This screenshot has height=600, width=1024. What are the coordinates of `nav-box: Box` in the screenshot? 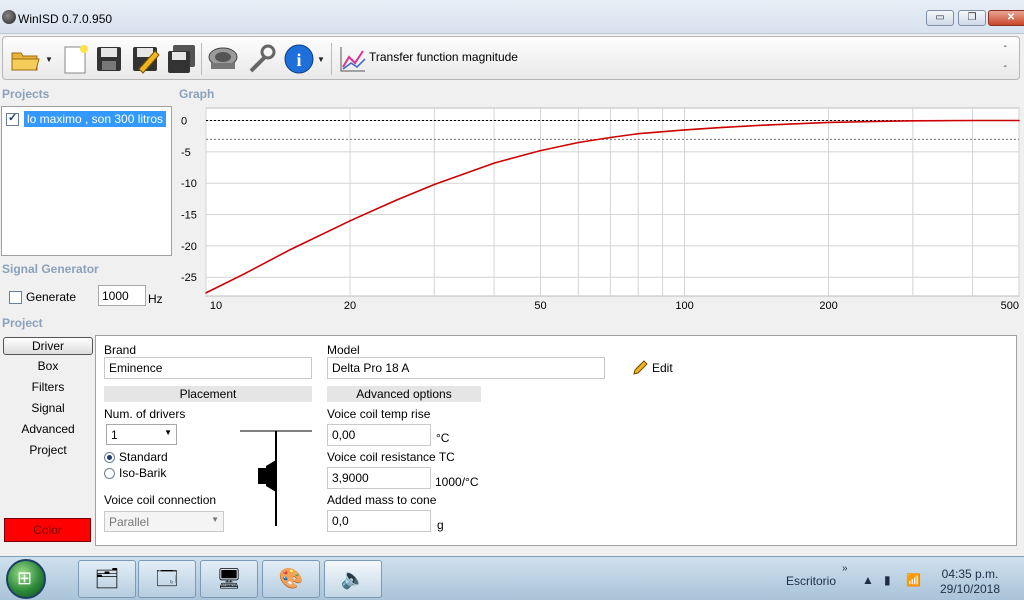 It's located at (48, 367).